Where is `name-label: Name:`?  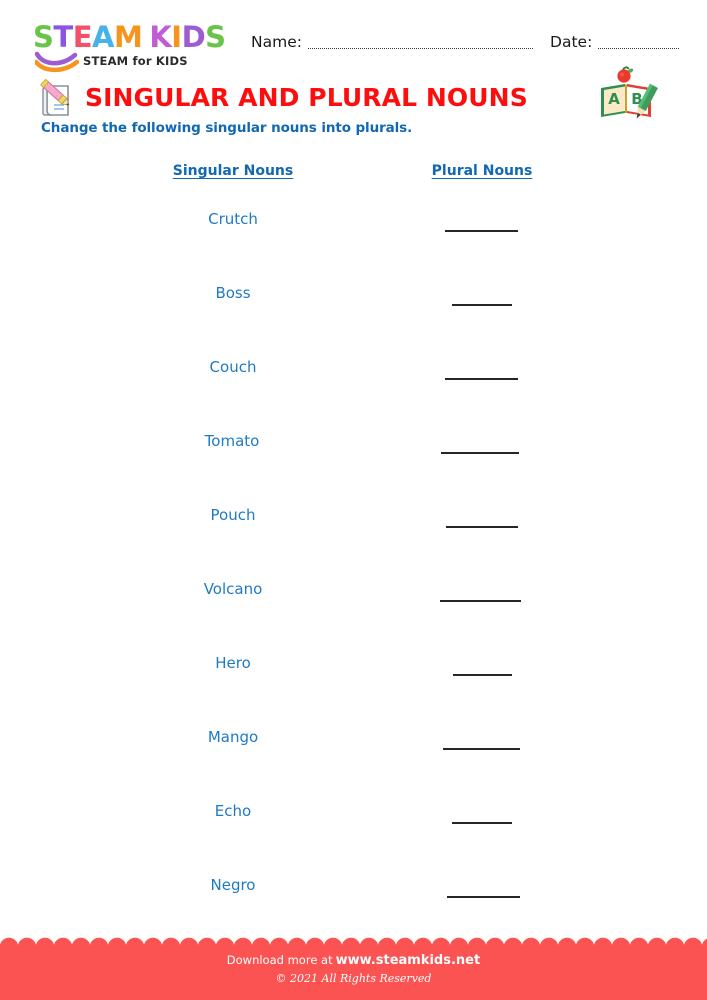 name-label: Name: is located at coordinates (276, 42).